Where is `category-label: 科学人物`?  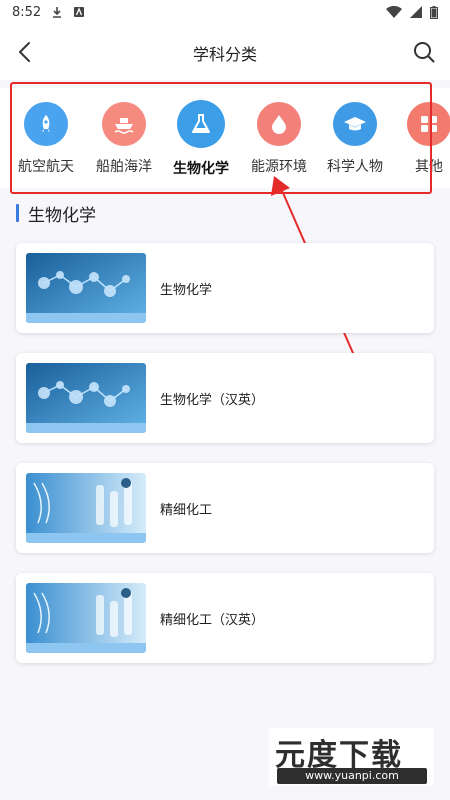 category-label: 科学人物 is located at coordinates (355, 167).